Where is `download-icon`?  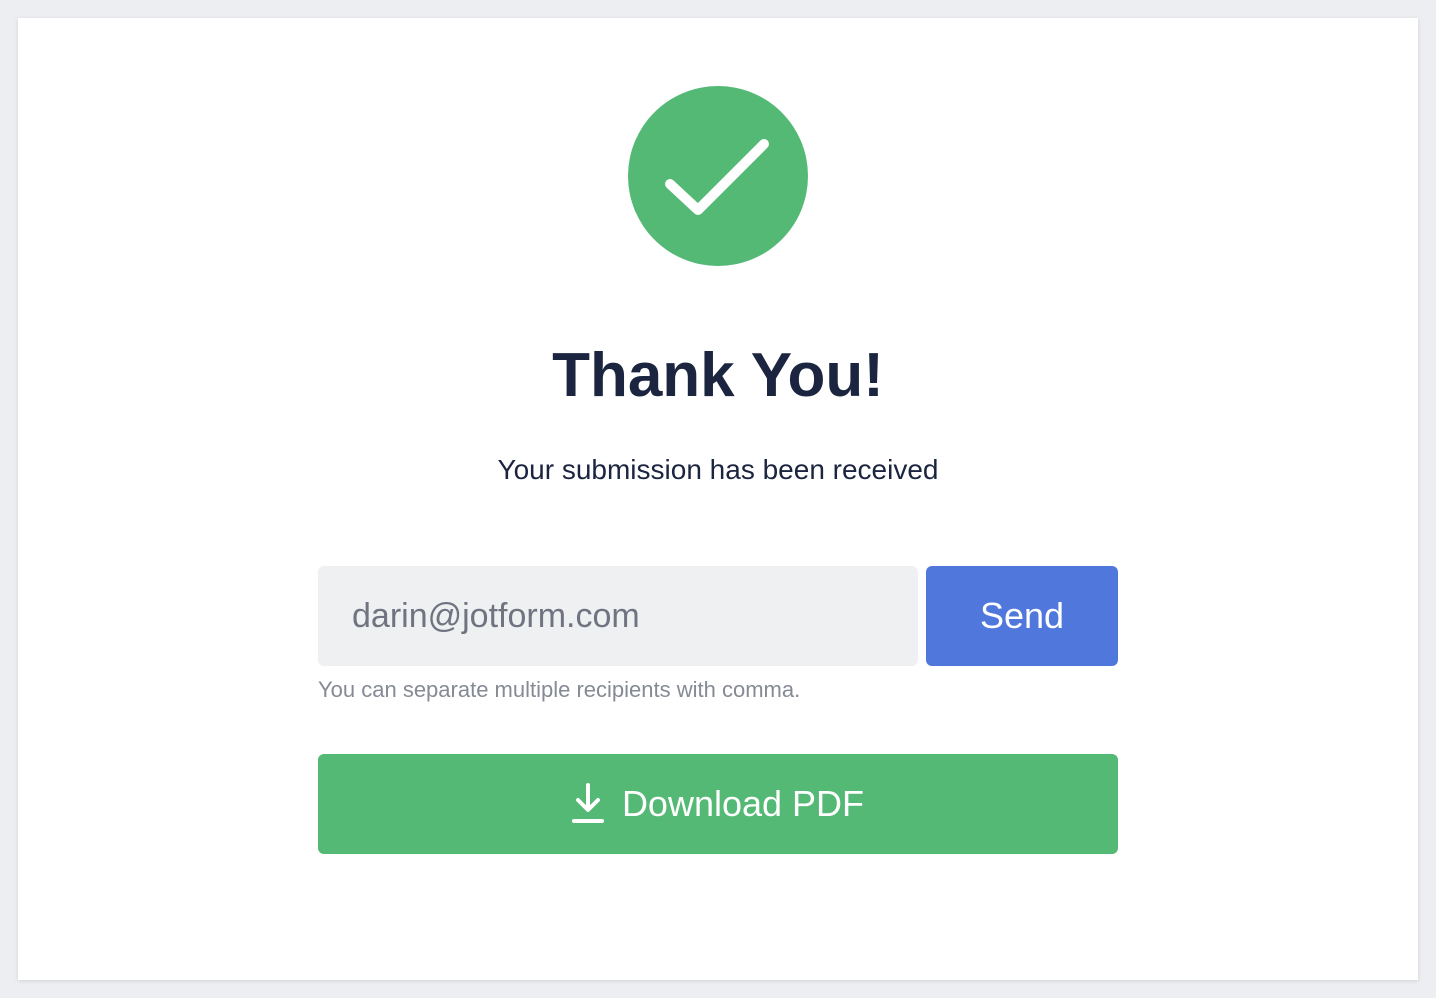
download-icon is located at coordinates (587, 804).